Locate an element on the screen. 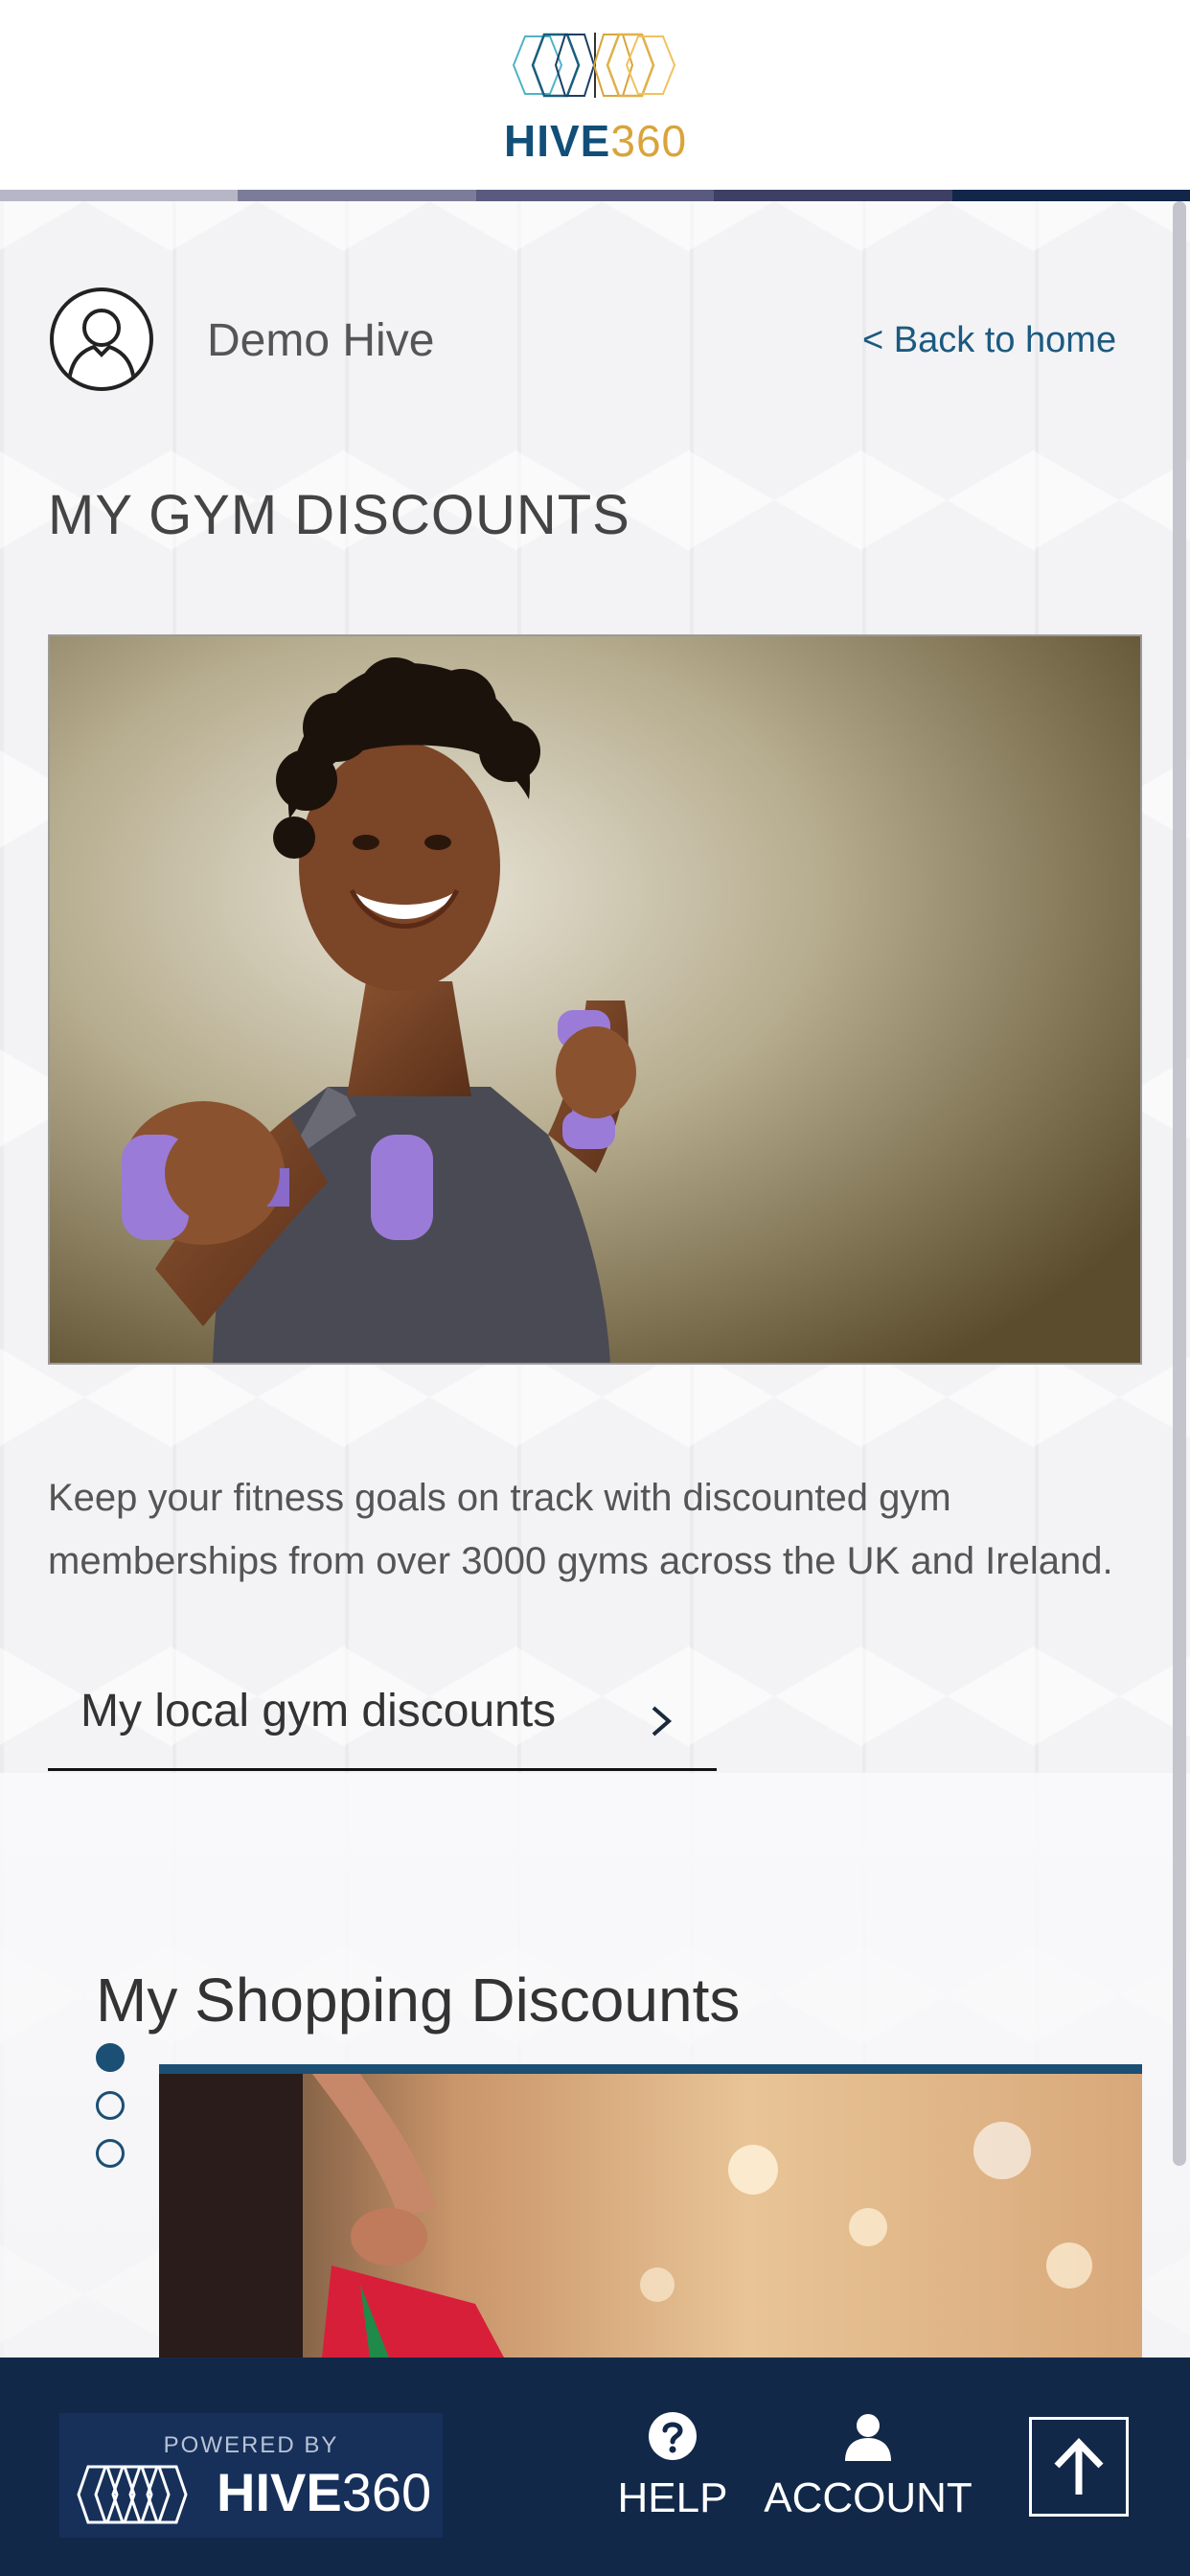 The width and height of the screenshot is (1190, 2576). footer-brand: HIVE360 is located at coordinates (325, 2492).